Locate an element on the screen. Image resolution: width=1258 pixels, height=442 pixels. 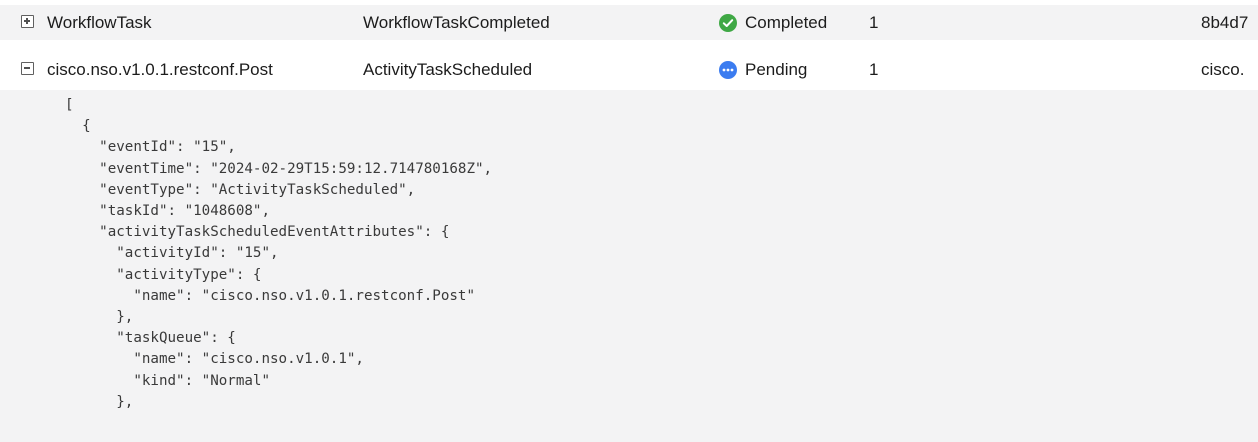
row-name: cisco.nso.v1.0.1.restconf.Post is located at coordinates (160, 69).